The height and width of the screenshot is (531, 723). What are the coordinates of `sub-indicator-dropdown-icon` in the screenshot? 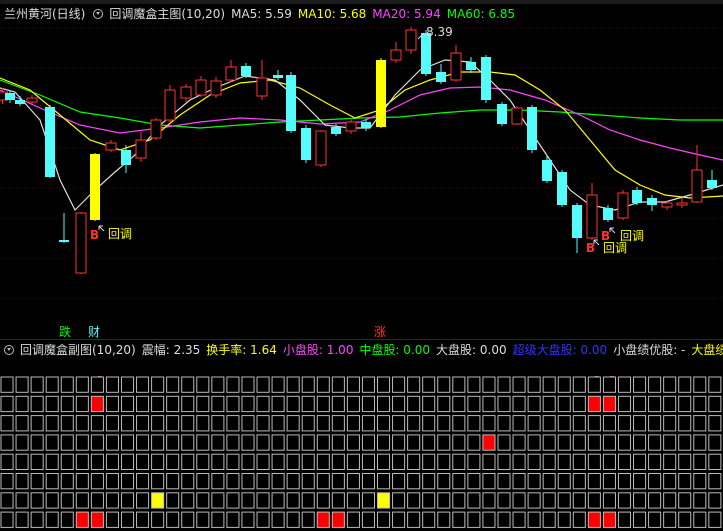 It's located at (9, 350).